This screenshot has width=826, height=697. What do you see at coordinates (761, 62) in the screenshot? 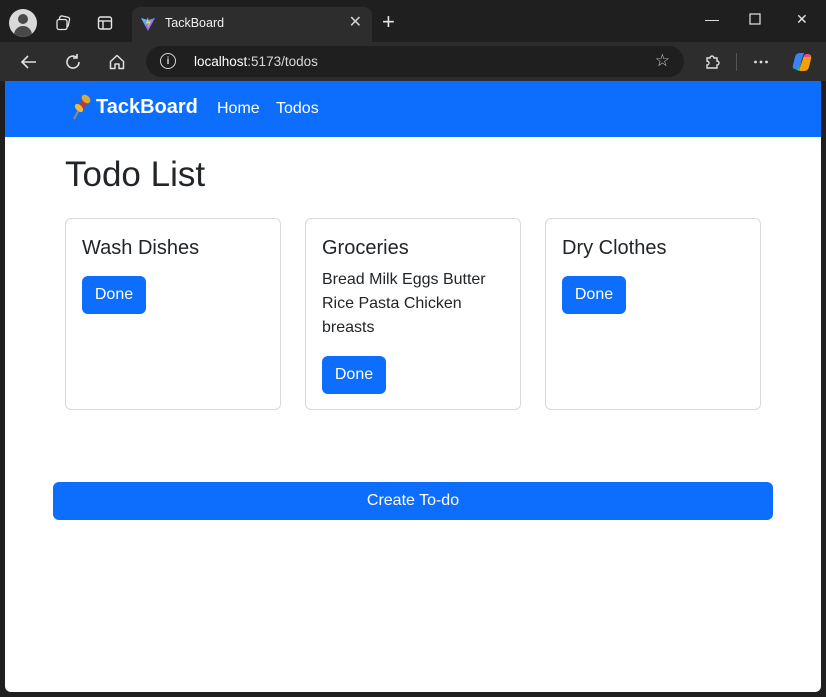
I see `more-icon` at bounding box center [761, 62].